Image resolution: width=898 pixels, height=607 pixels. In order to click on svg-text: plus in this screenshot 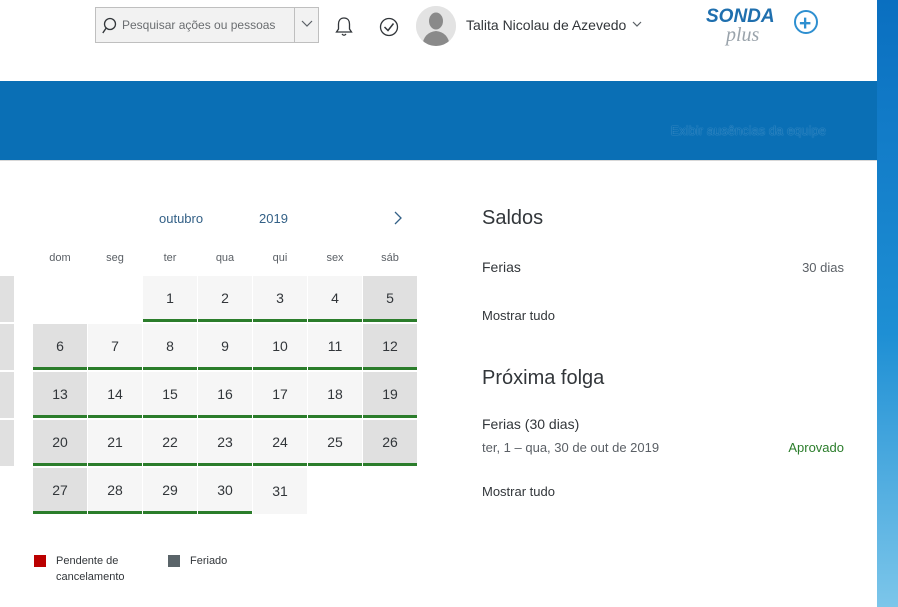, I will do `click(742, 35)`.